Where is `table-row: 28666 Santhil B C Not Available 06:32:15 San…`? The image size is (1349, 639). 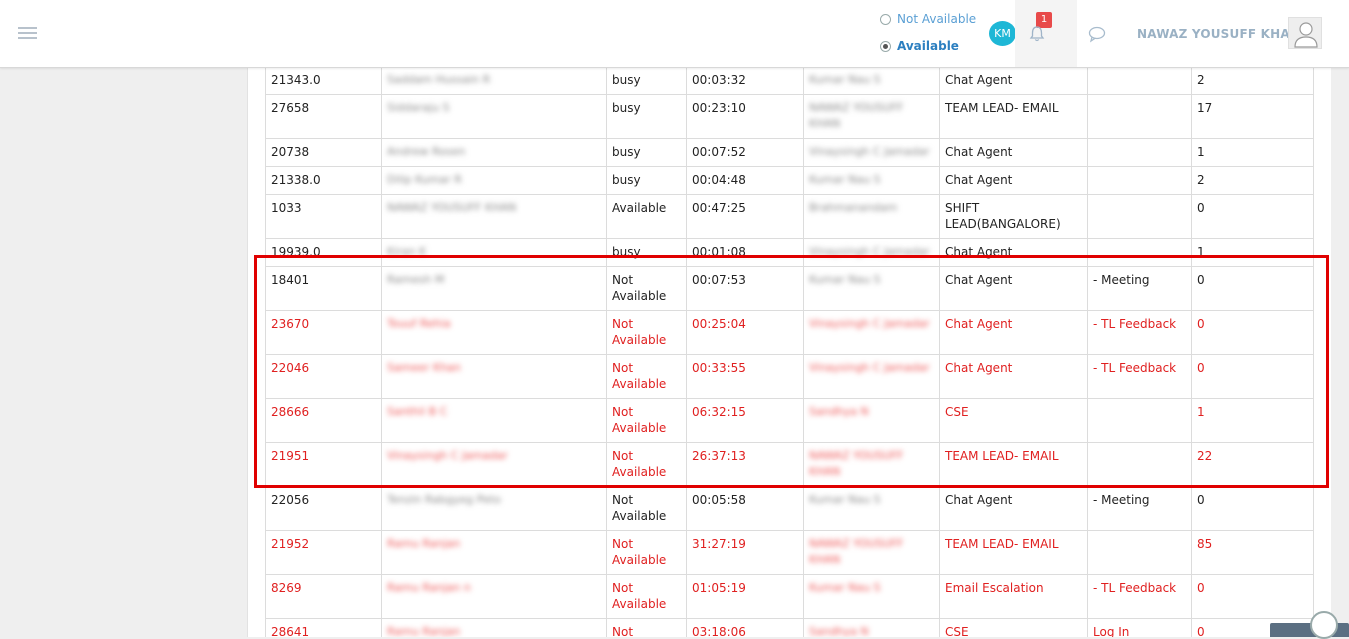 table-row: 28666 Santhil B C Not Available 06:32:15 San… is located at coordinates (789, 420).